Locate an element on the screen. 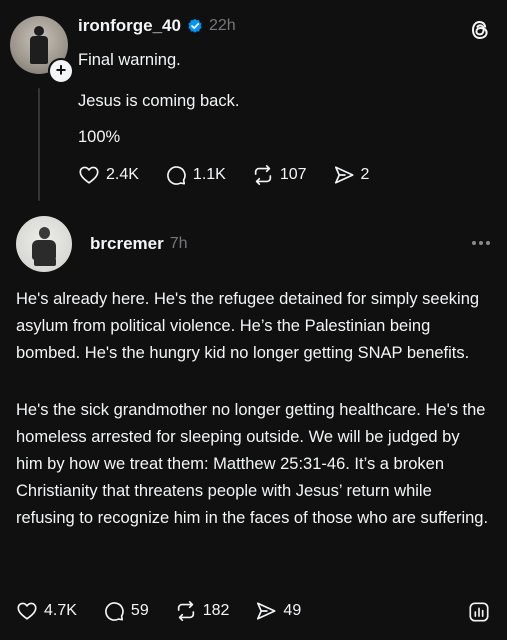 This screenshot has height=640, width=507. post1-share-button: 2 is located at coordinates (351, 175).